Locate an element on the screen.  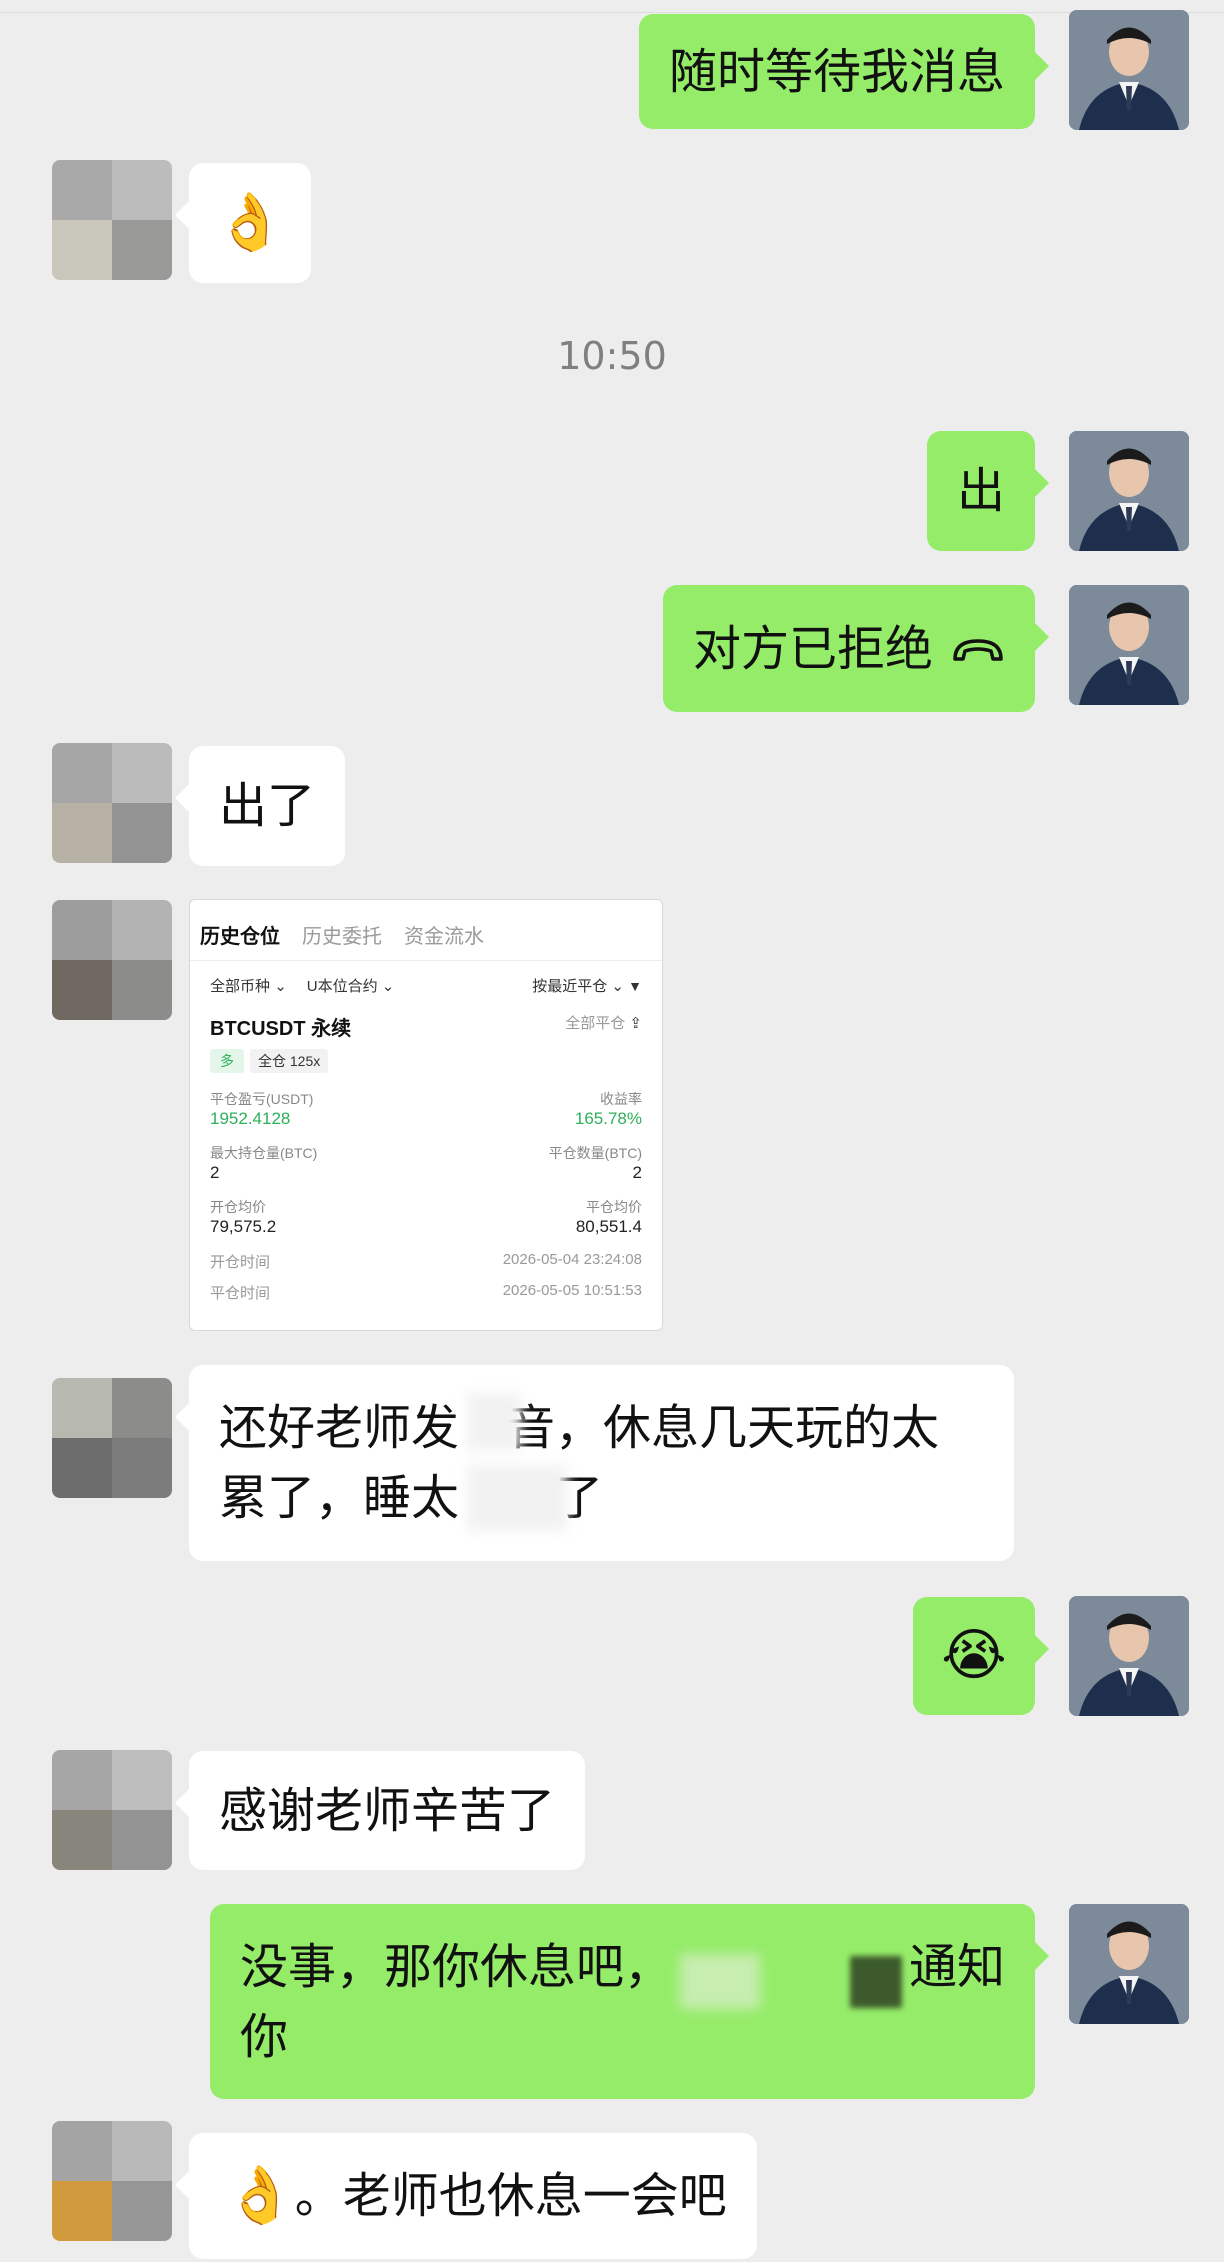
message-bubble-received: 👌 。老师也休息一会吧 is located at coordinates (466, 2196).